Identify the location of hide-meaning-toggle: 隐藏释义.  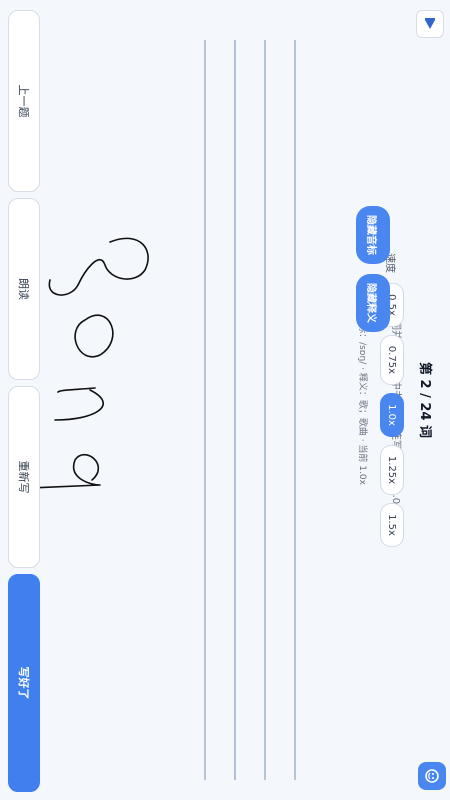
(373, 303).